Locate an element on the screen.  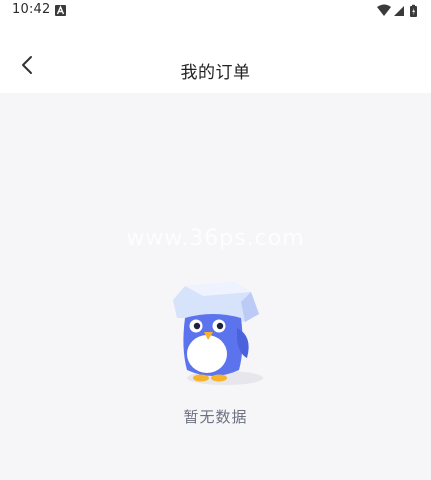
page-title: 我的订单 is located at coordinates (215, 73).